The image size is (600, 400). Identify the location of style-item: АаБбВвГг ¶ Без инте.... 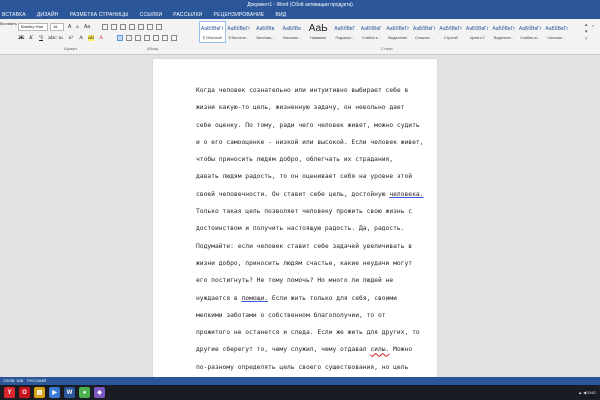
(239, 32).